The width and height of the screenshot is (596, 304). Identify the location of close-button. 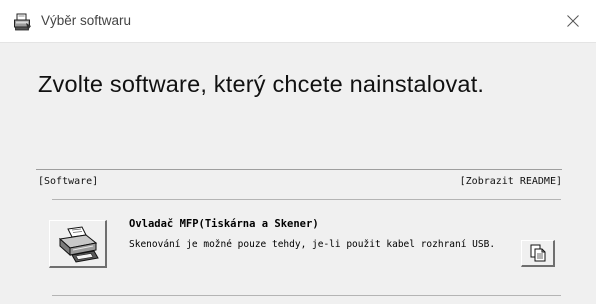
(573, 21).